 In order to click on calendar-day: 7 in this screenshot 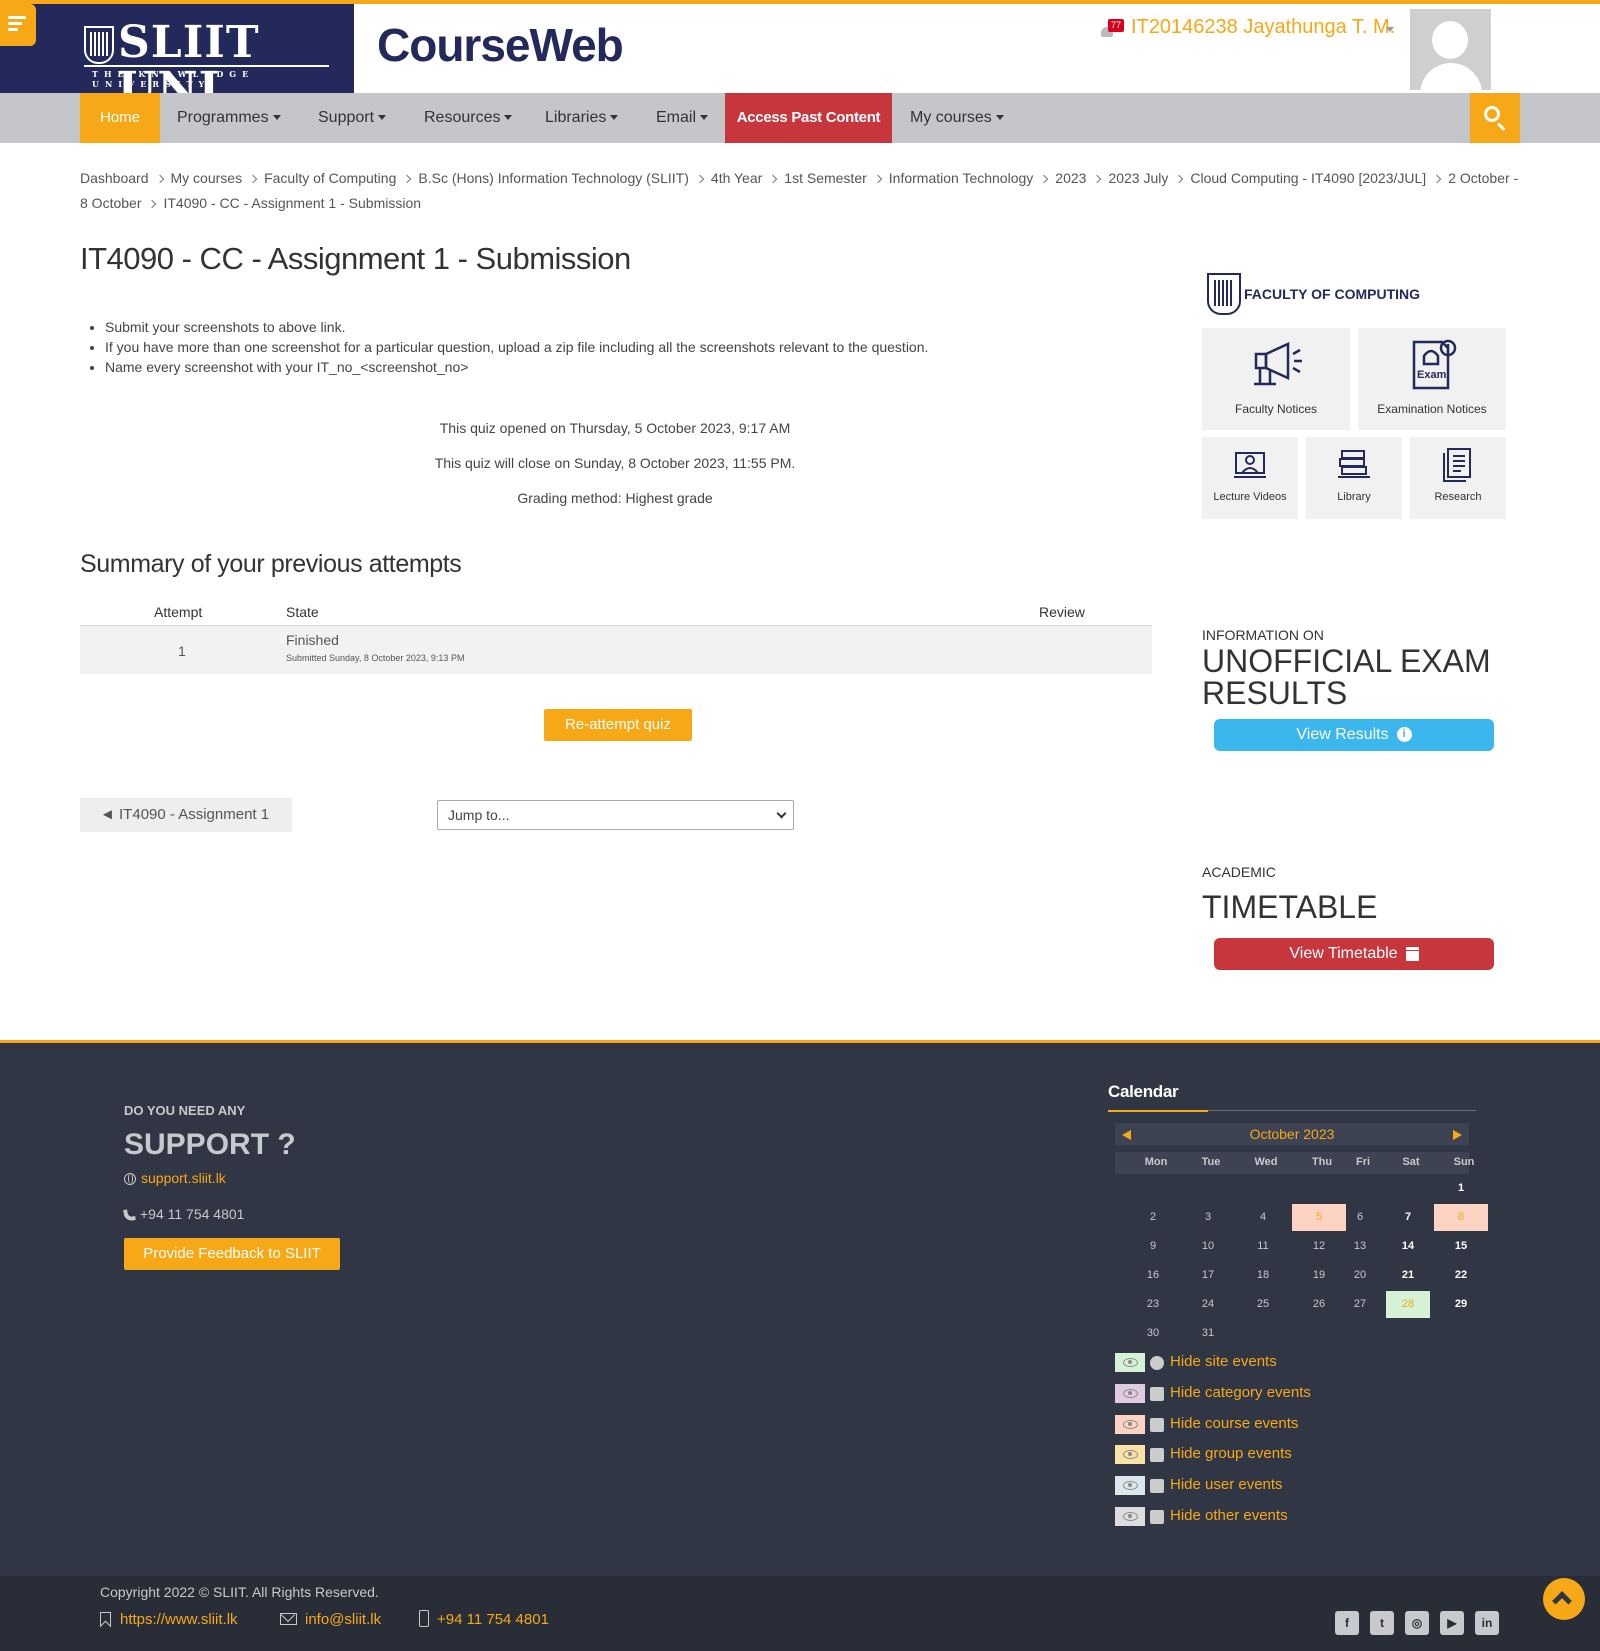, I will do `click(1408, 1217)`.